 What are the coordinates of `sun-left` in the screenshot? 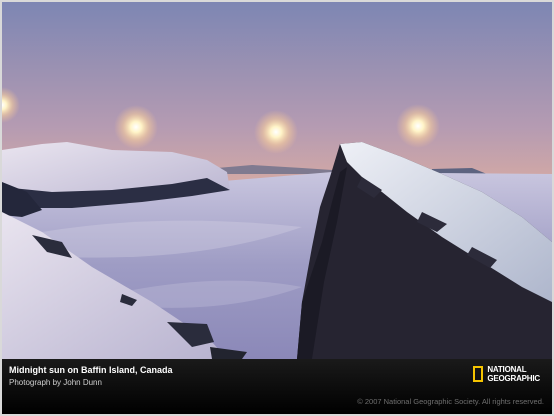 It's located at (136, 127).